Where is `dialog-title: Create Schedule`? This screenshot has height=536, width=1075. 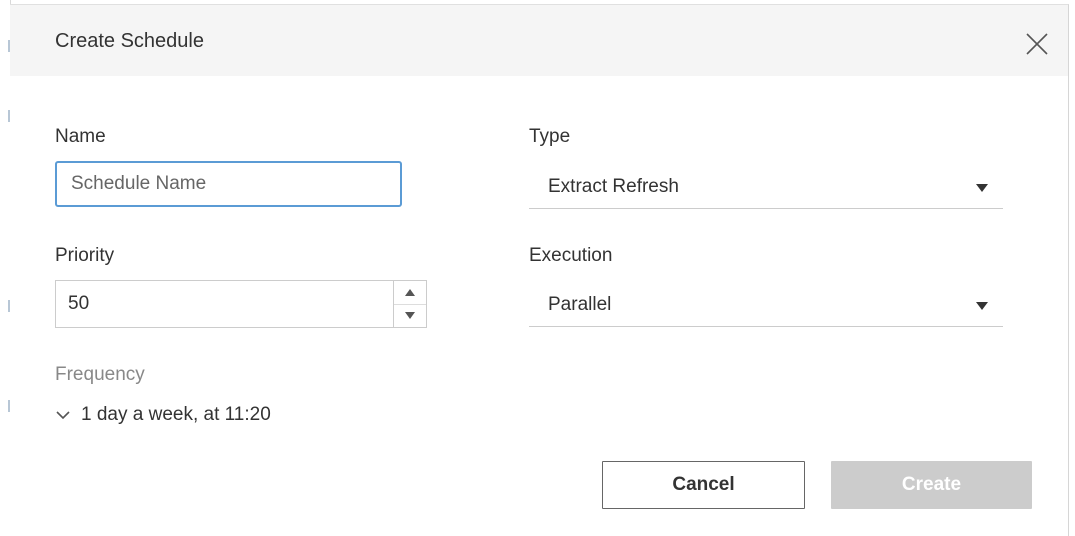 dialog-title: Create Schedule is located at coordinates (129, 41).